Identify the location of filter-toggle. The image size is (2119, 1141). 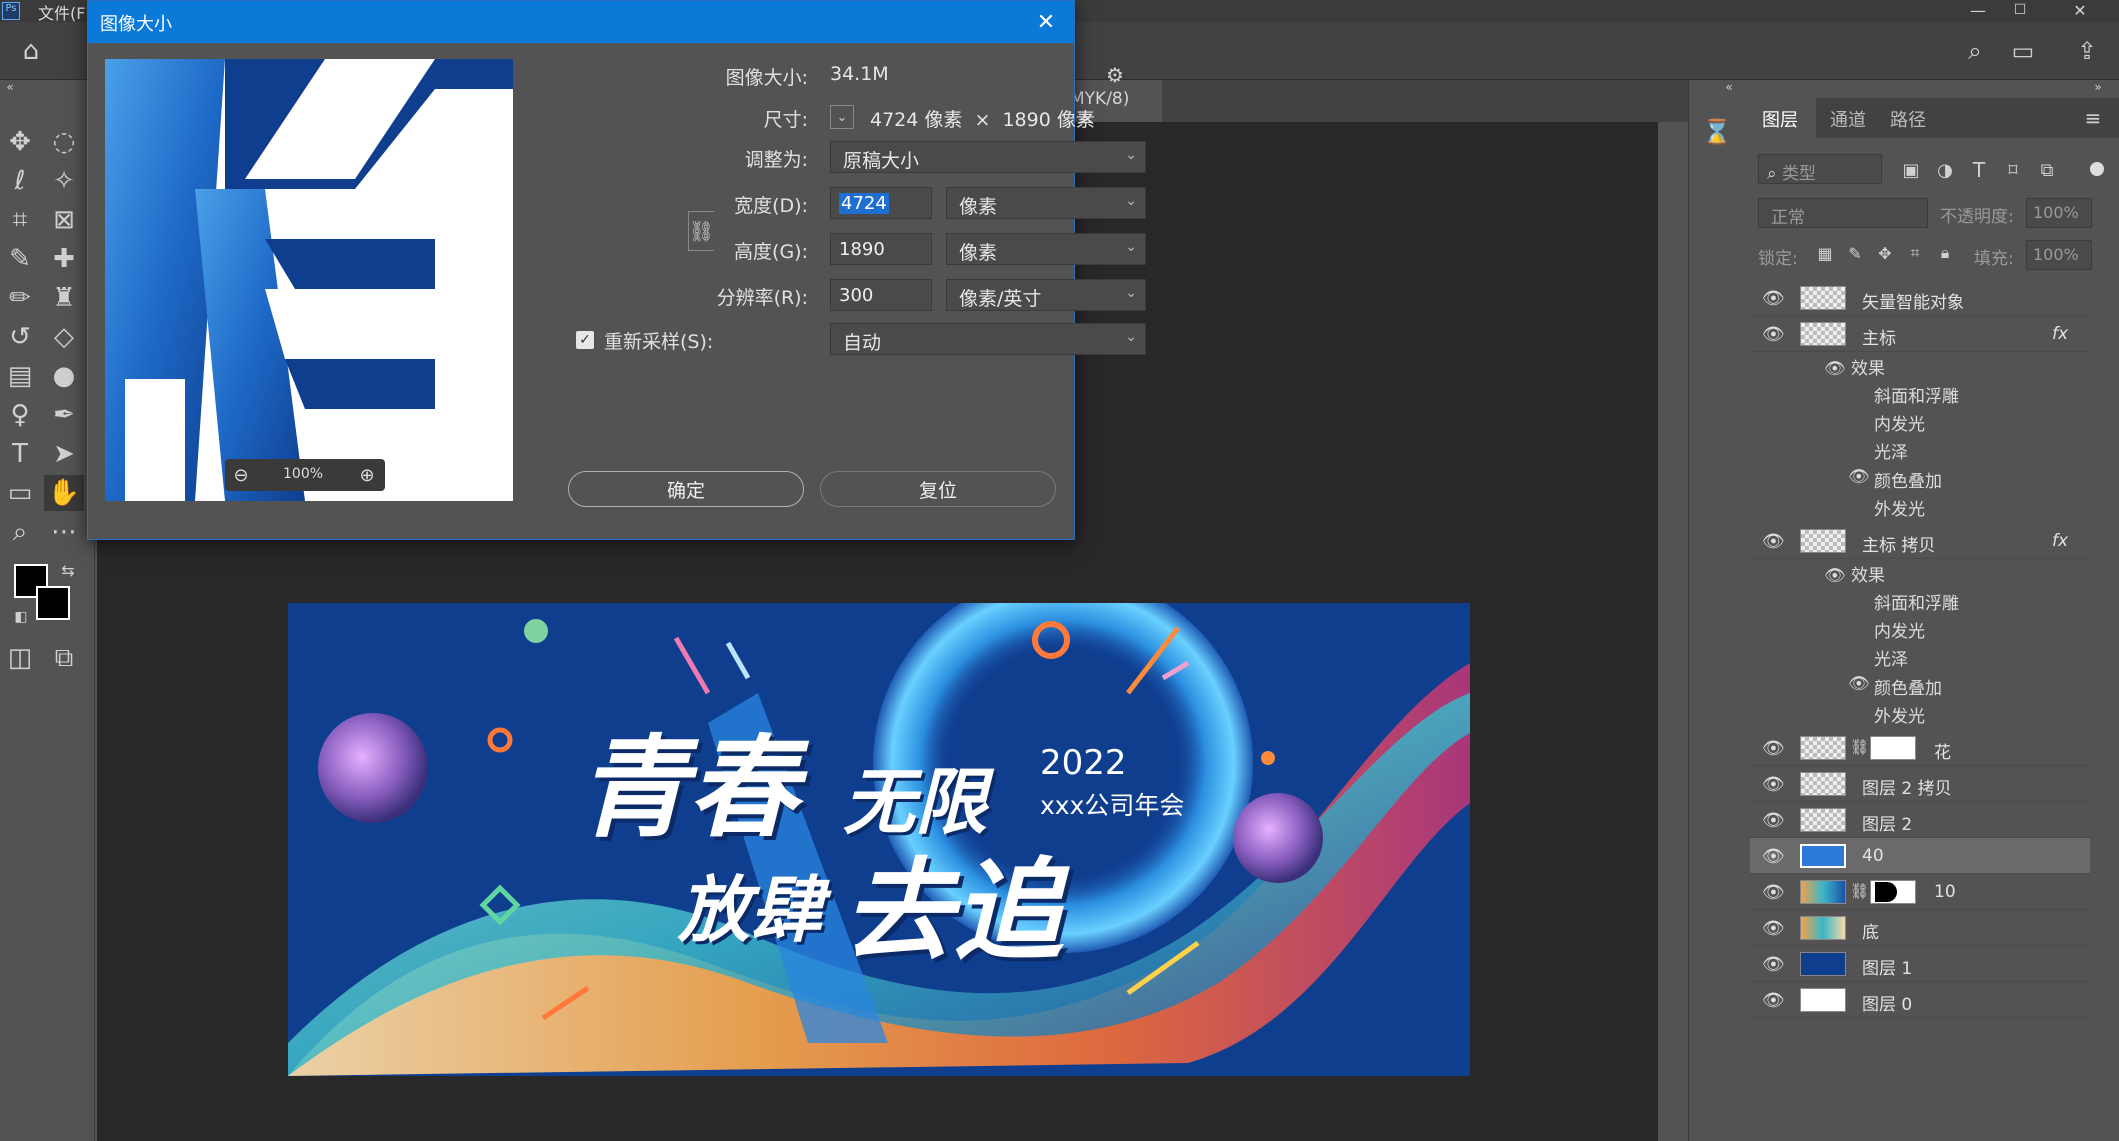
(2097, 169).